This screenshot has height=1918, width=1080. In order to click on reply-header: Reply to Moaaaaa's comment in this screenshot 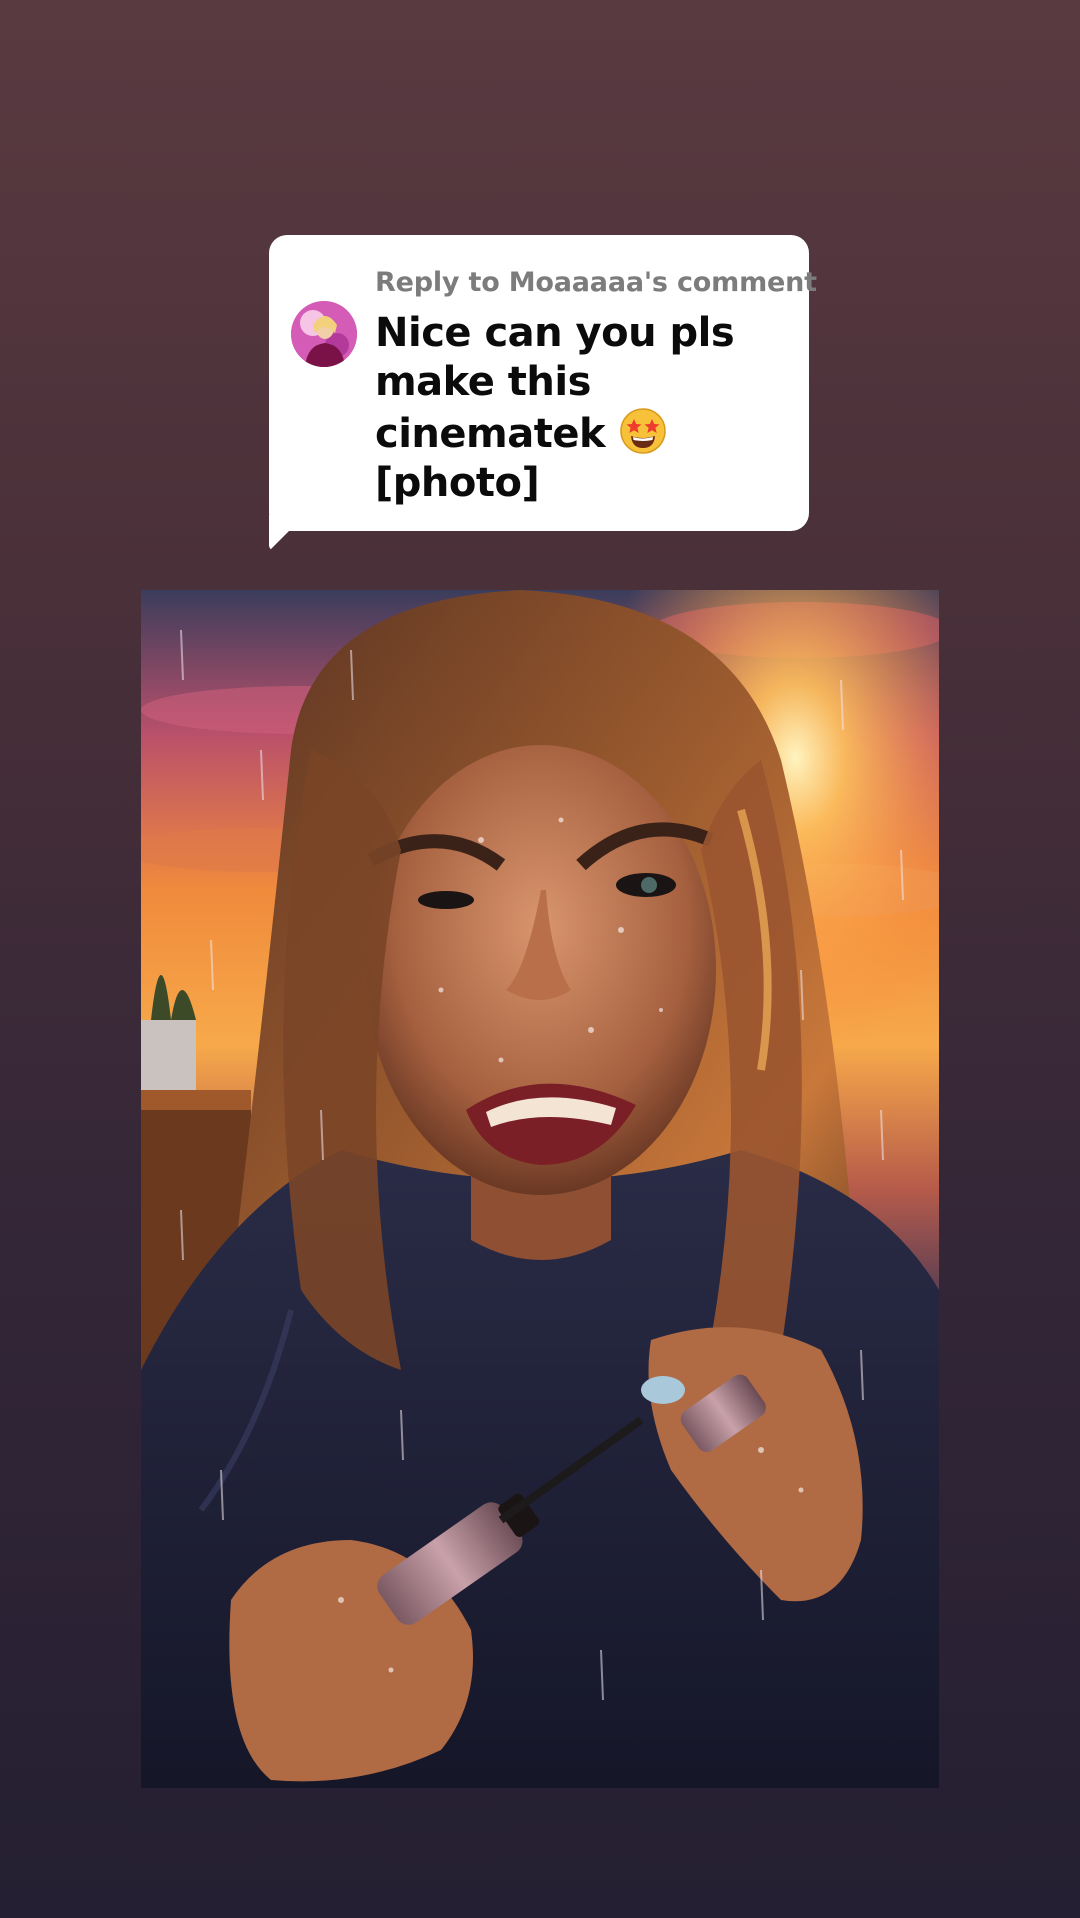, I will do `click(596, 282)`.